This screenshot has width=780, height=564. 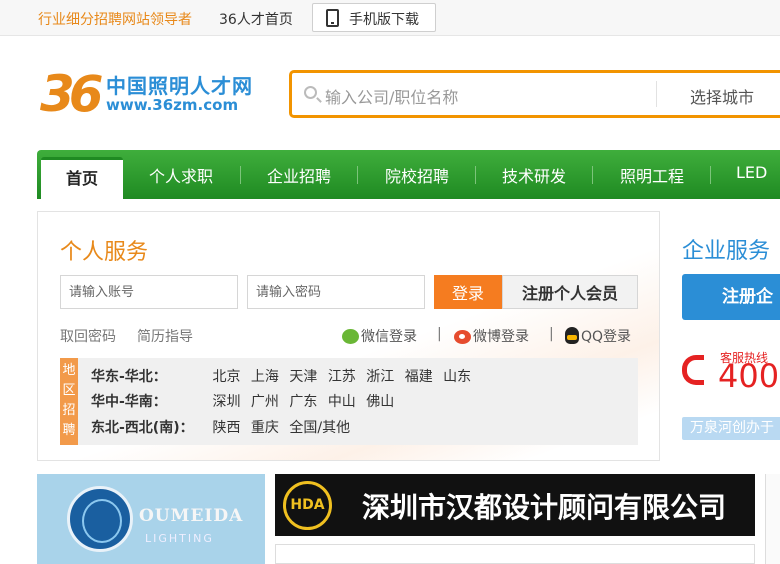 What do you see at coordinates (417, 175) in the screenshot?
I see `nav-campus-recruit: 院校招聘` at bounding box center [417, 175].